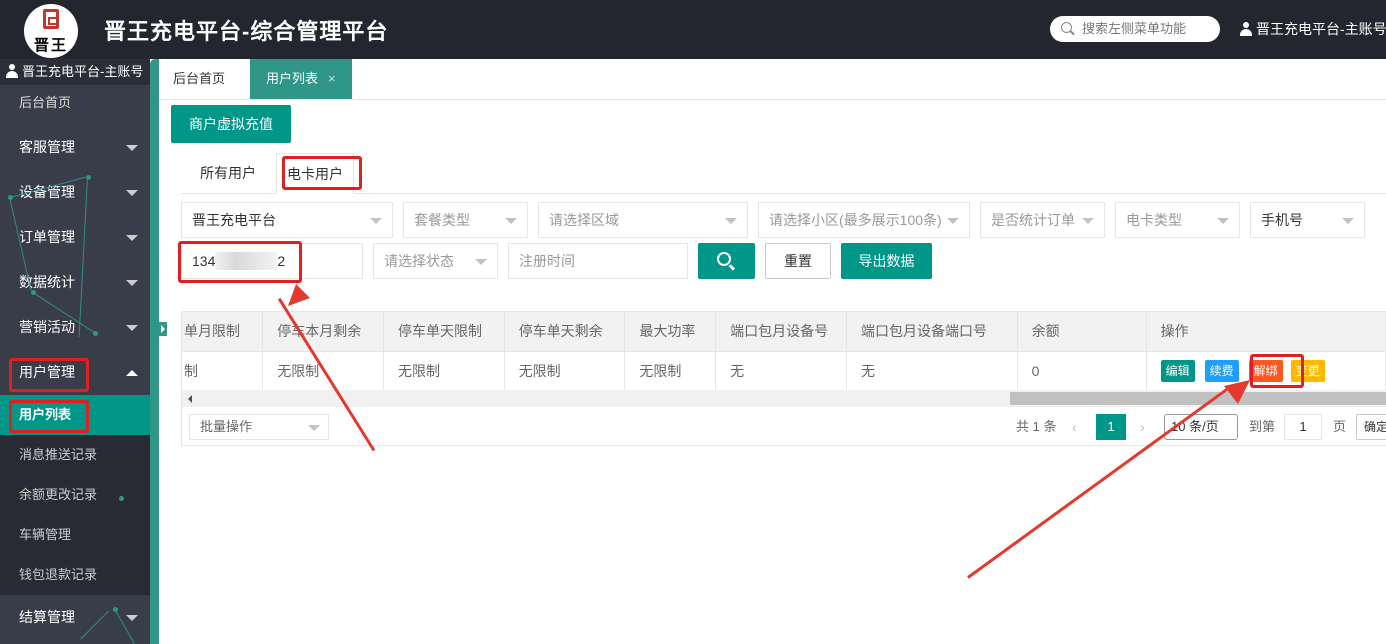 The height and width of the screenshot is (644, 1386). I want to click on goto-page-input: 1, so click(1303, 427).